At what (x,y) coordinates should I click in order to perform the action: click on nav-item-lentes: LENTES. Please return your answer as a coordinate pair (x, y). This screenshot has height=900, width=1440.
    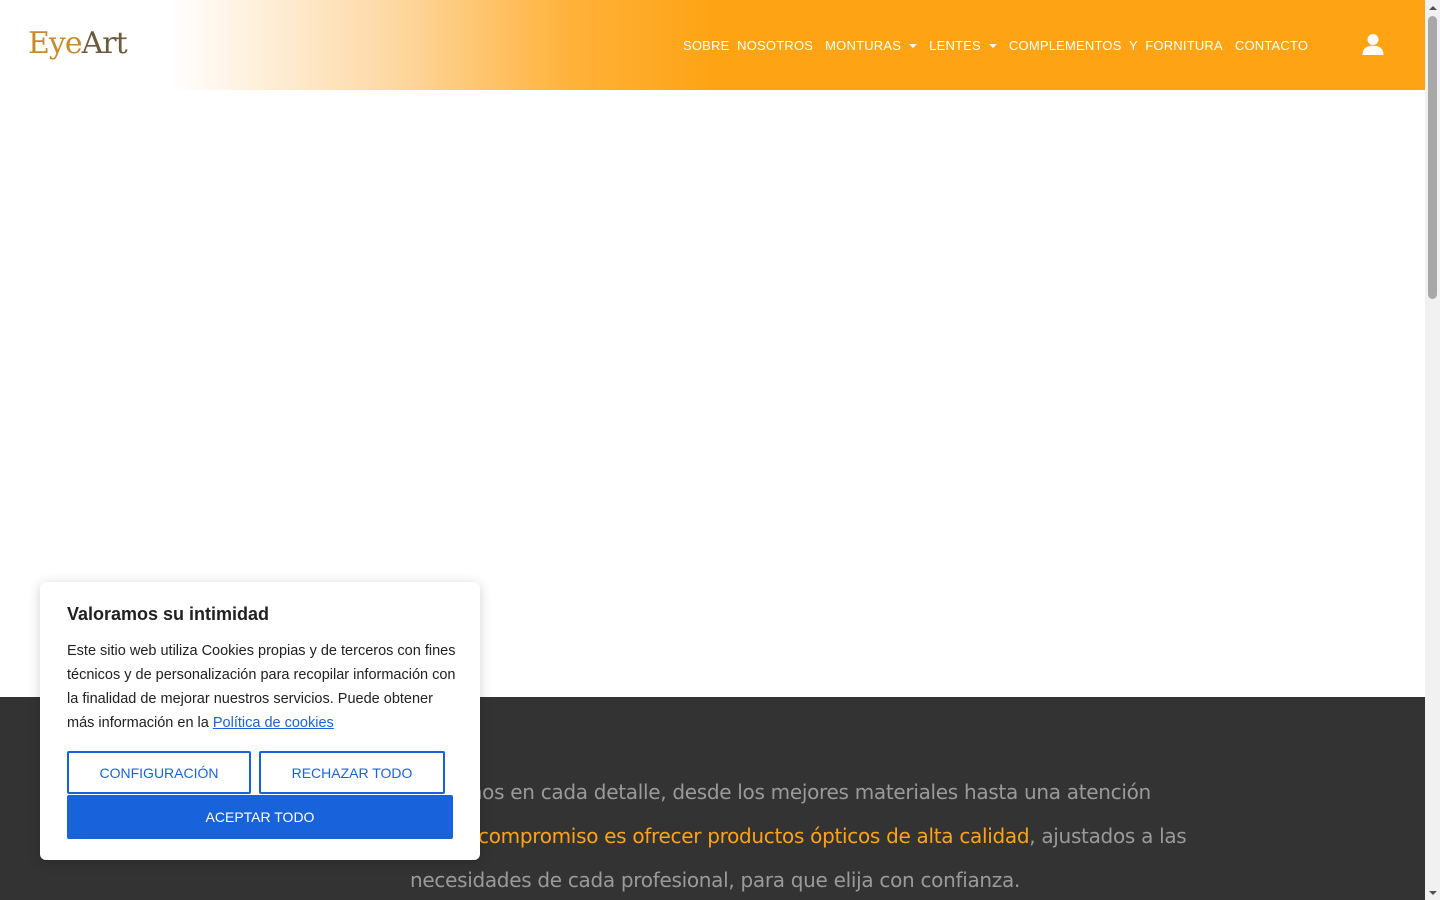
    Looking at the image, I should click on (963, 45).